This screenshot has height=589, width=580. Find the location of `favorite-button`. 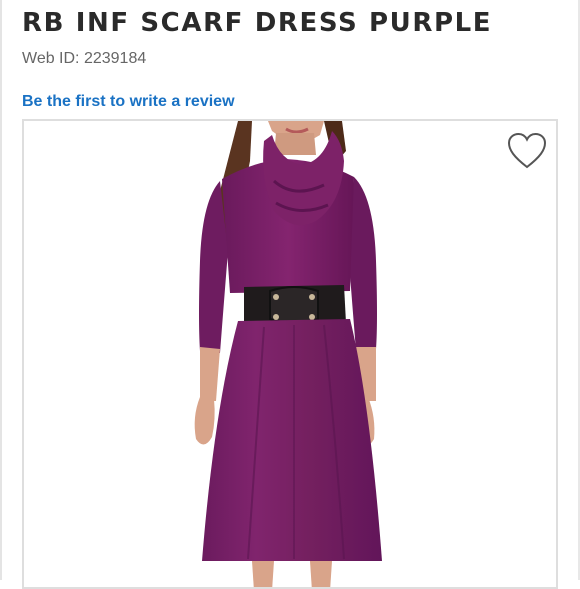

favorite-button is located at coordinates (527, 151).